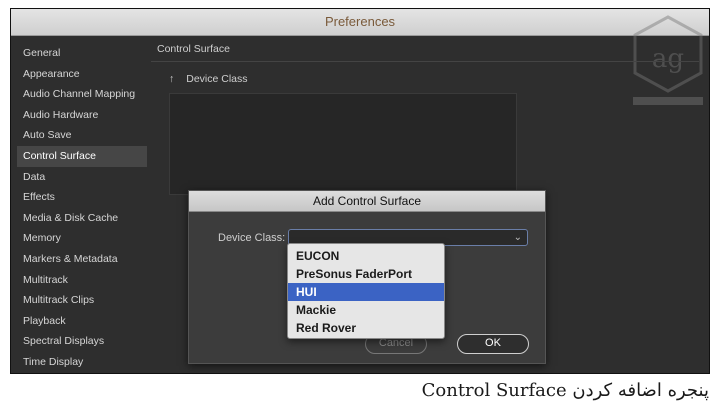 This screenshot has width=719, height=412. I want to click on sort-arrow-icon: ↑, so click(172, 79).